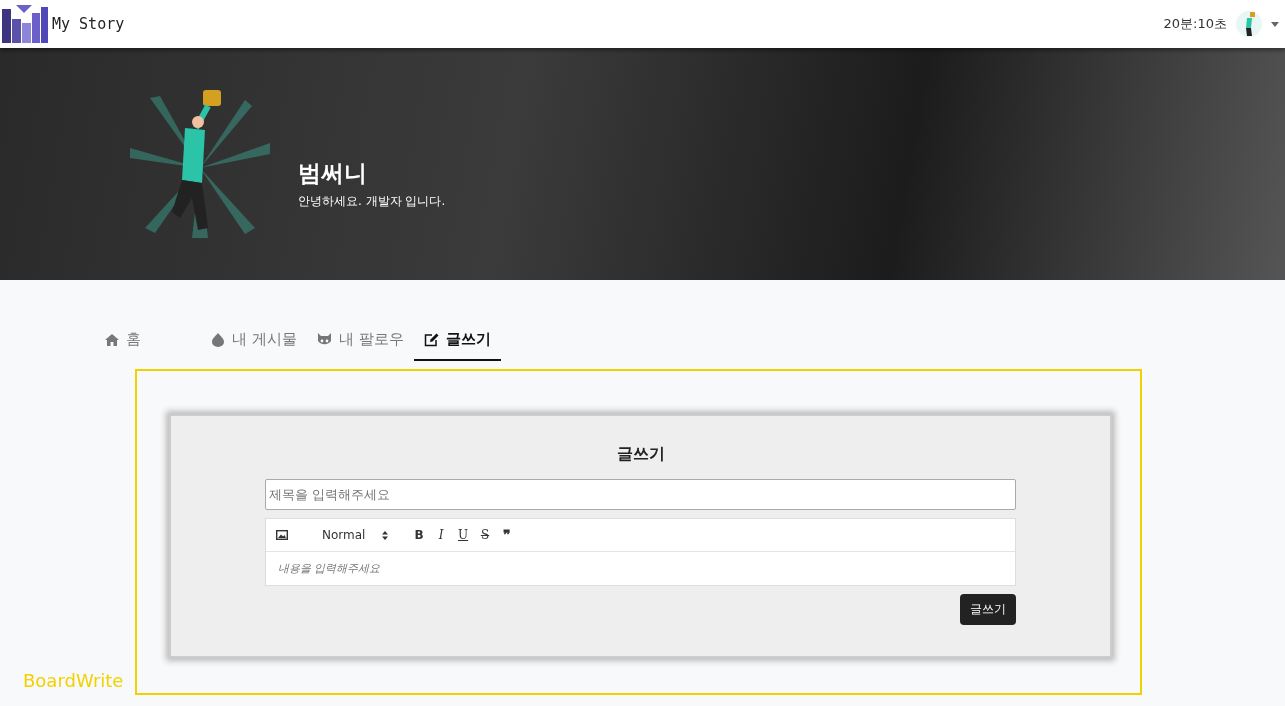 The width and height of the screenshot is (1285, 706). What do you see at coordinates (640, 494) in the screenshot?
I see `title-field: 제목을 입력해주세요` at bounding box center [640, 494].